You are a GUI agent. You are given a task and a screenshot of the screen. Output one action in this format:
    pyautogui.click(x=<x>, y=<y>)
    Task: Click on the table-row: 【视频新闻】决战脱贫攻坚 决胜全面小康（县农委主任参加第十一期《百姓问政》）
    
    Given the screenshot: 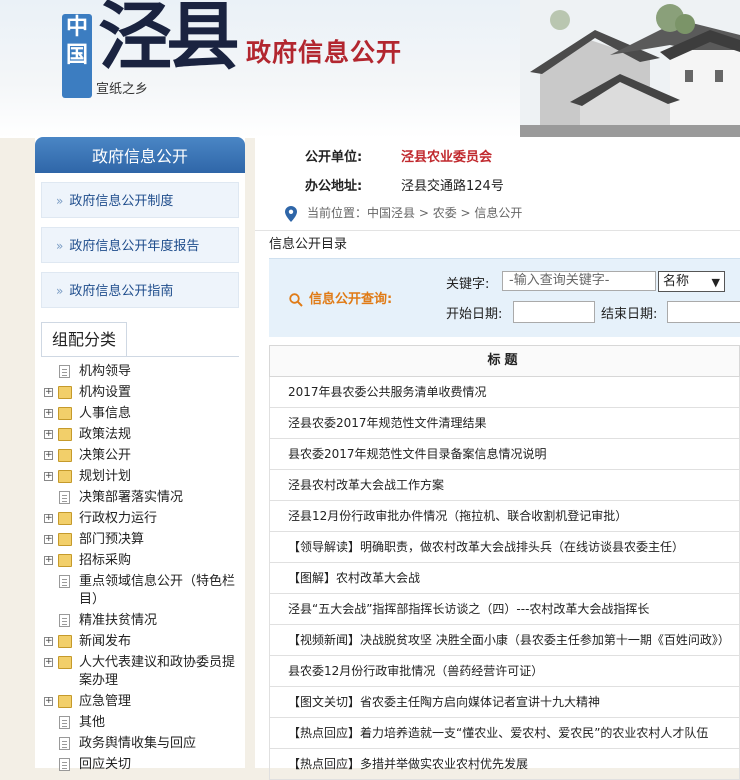 What is the action you would take?
    pyautogui.click(x=504, y=640)
    